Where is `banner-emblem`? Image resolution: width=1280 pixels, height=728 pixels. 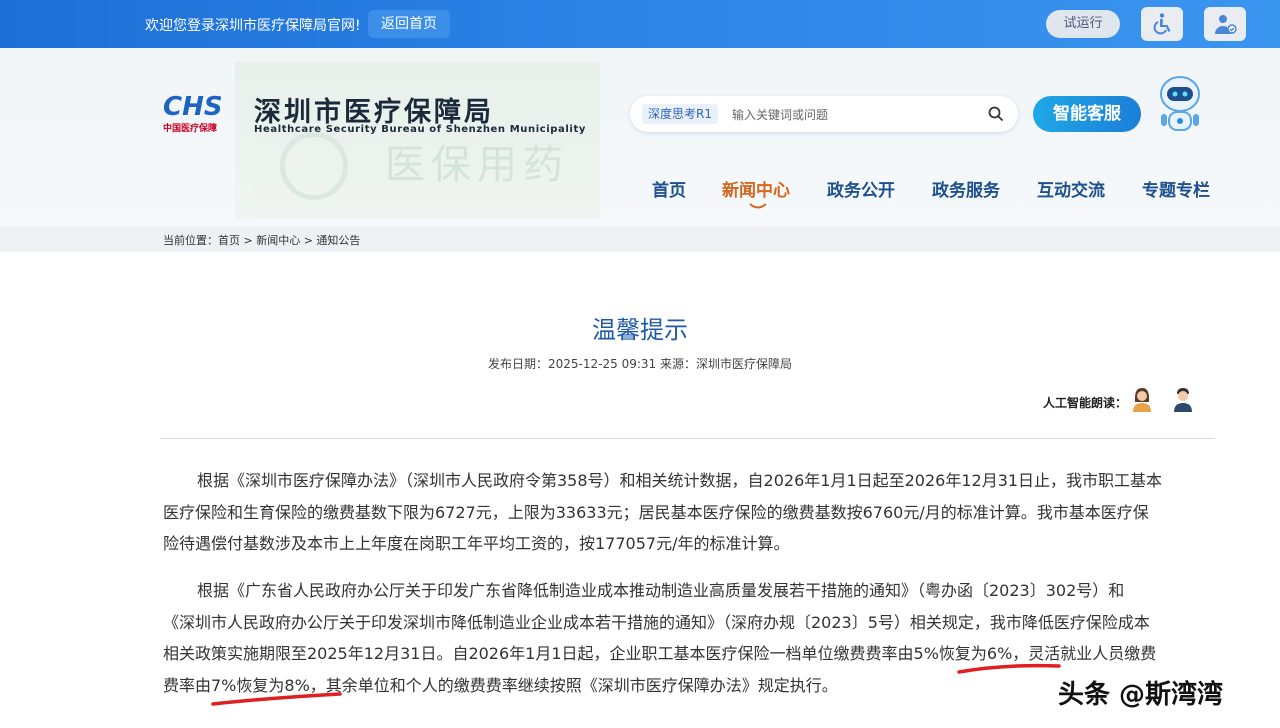 banner-emblem is located at coordinates (314, 166).